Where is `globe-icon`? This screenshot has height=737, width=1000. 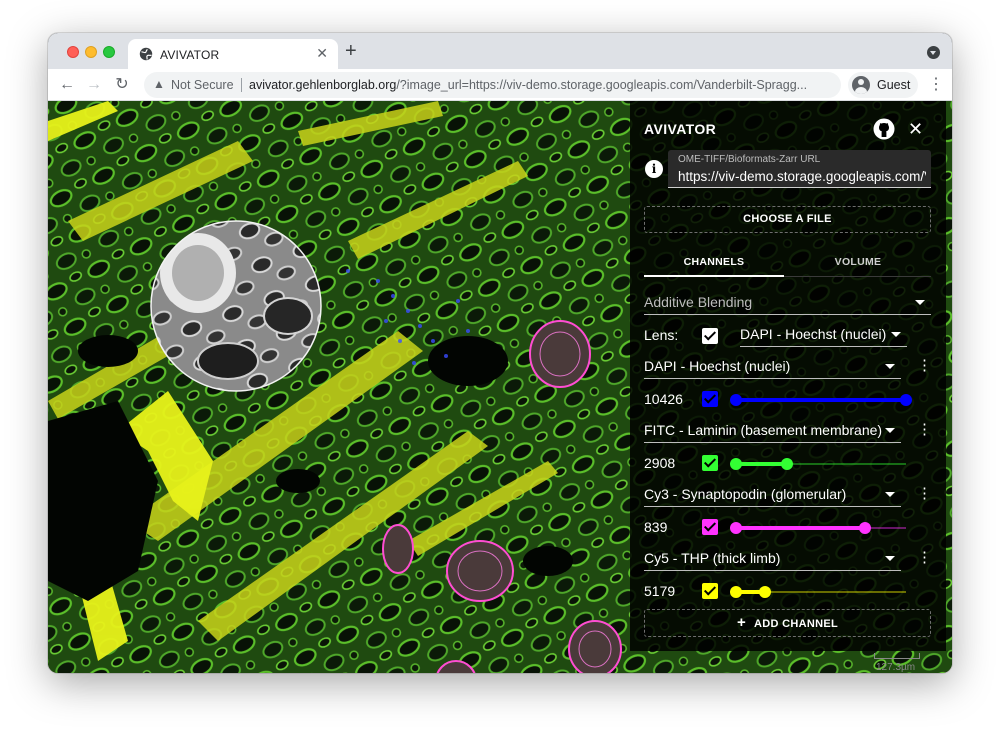
globe-icon is located at coordinates (146, 54).